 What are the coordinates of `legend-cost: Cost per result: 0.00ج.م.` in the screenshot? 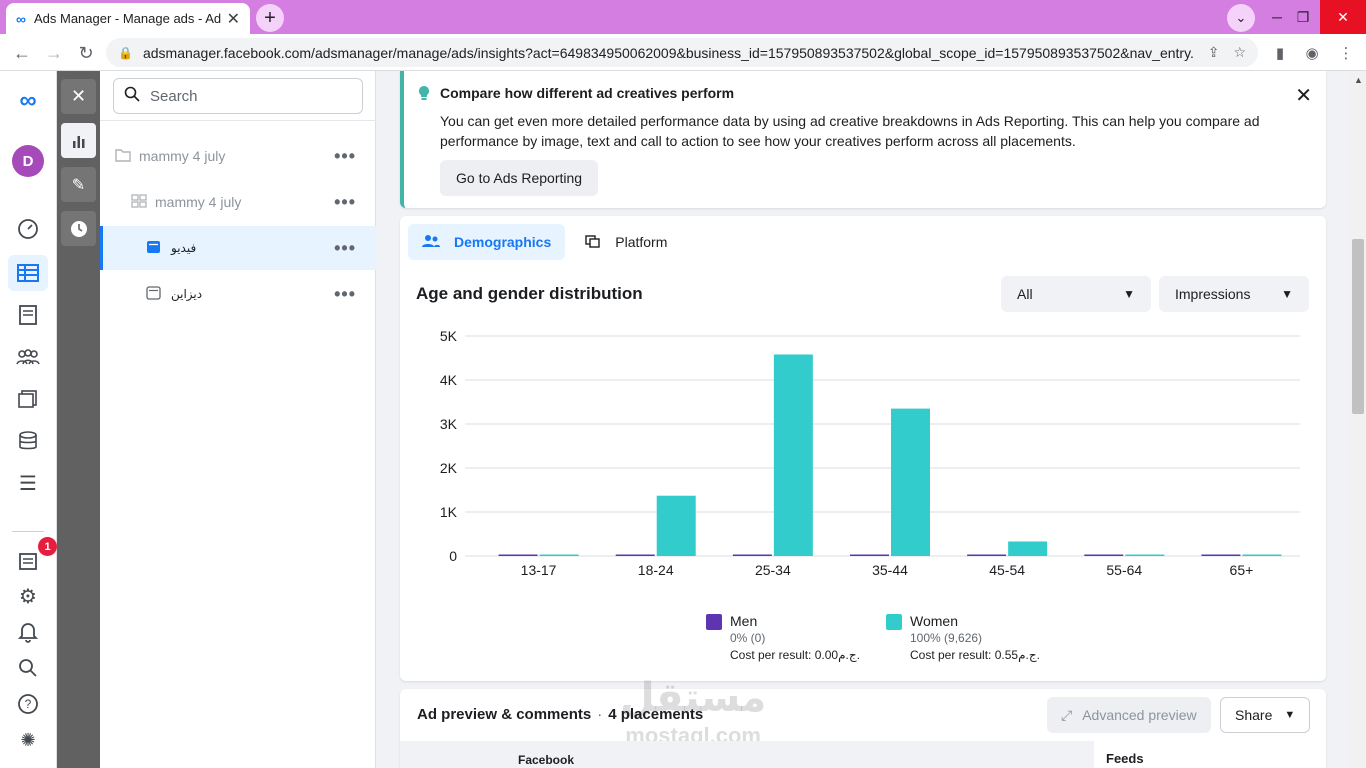 It's located at (795, 655).